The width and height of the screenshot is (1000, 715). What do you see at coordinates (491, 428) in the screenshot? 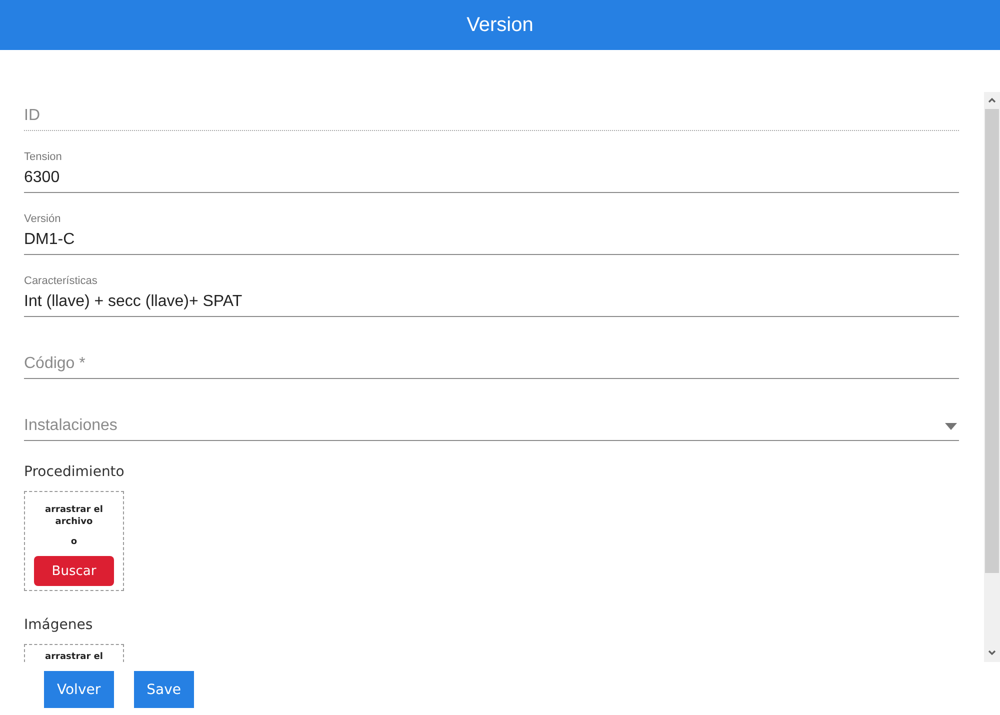
I see `select-field: Instalaciones` at bounding box center [491, 428].